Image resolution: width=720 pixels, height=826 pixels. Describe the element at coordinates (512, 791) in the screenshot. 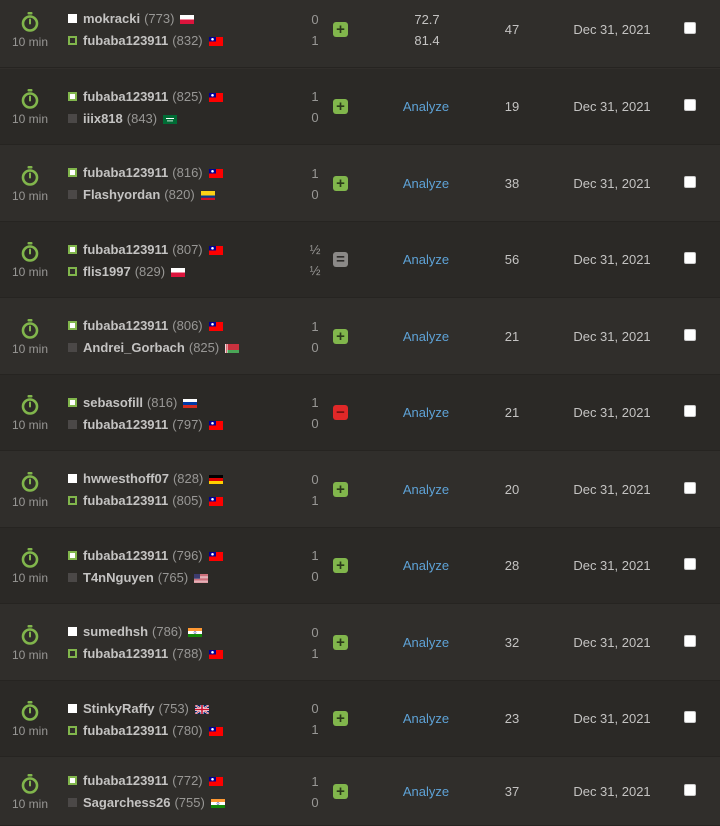

I see `moves-count: 37` at that location.